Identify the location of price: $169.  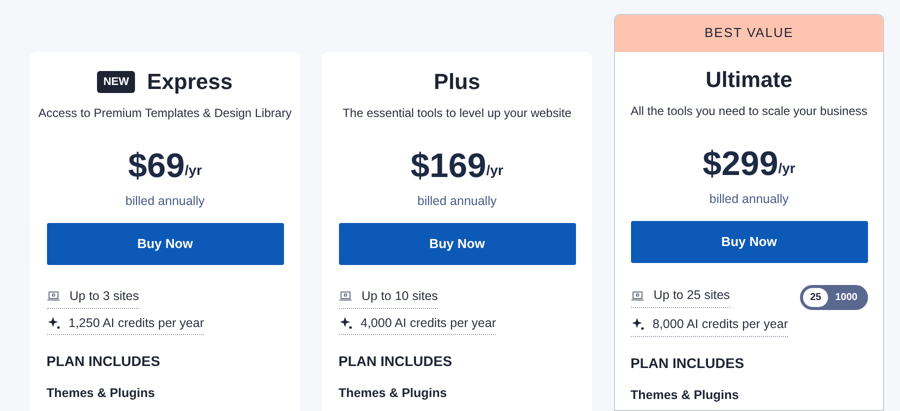
(448, 166).